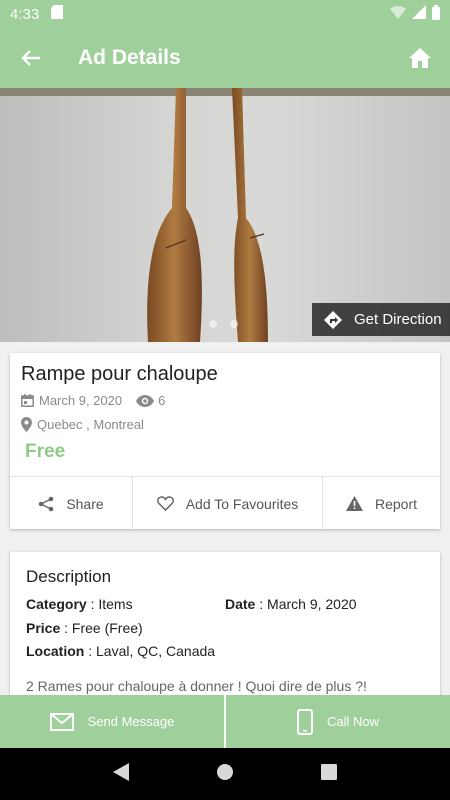  I want to click on ad-location-text: Quebec , Montreal, so click(90, 424).